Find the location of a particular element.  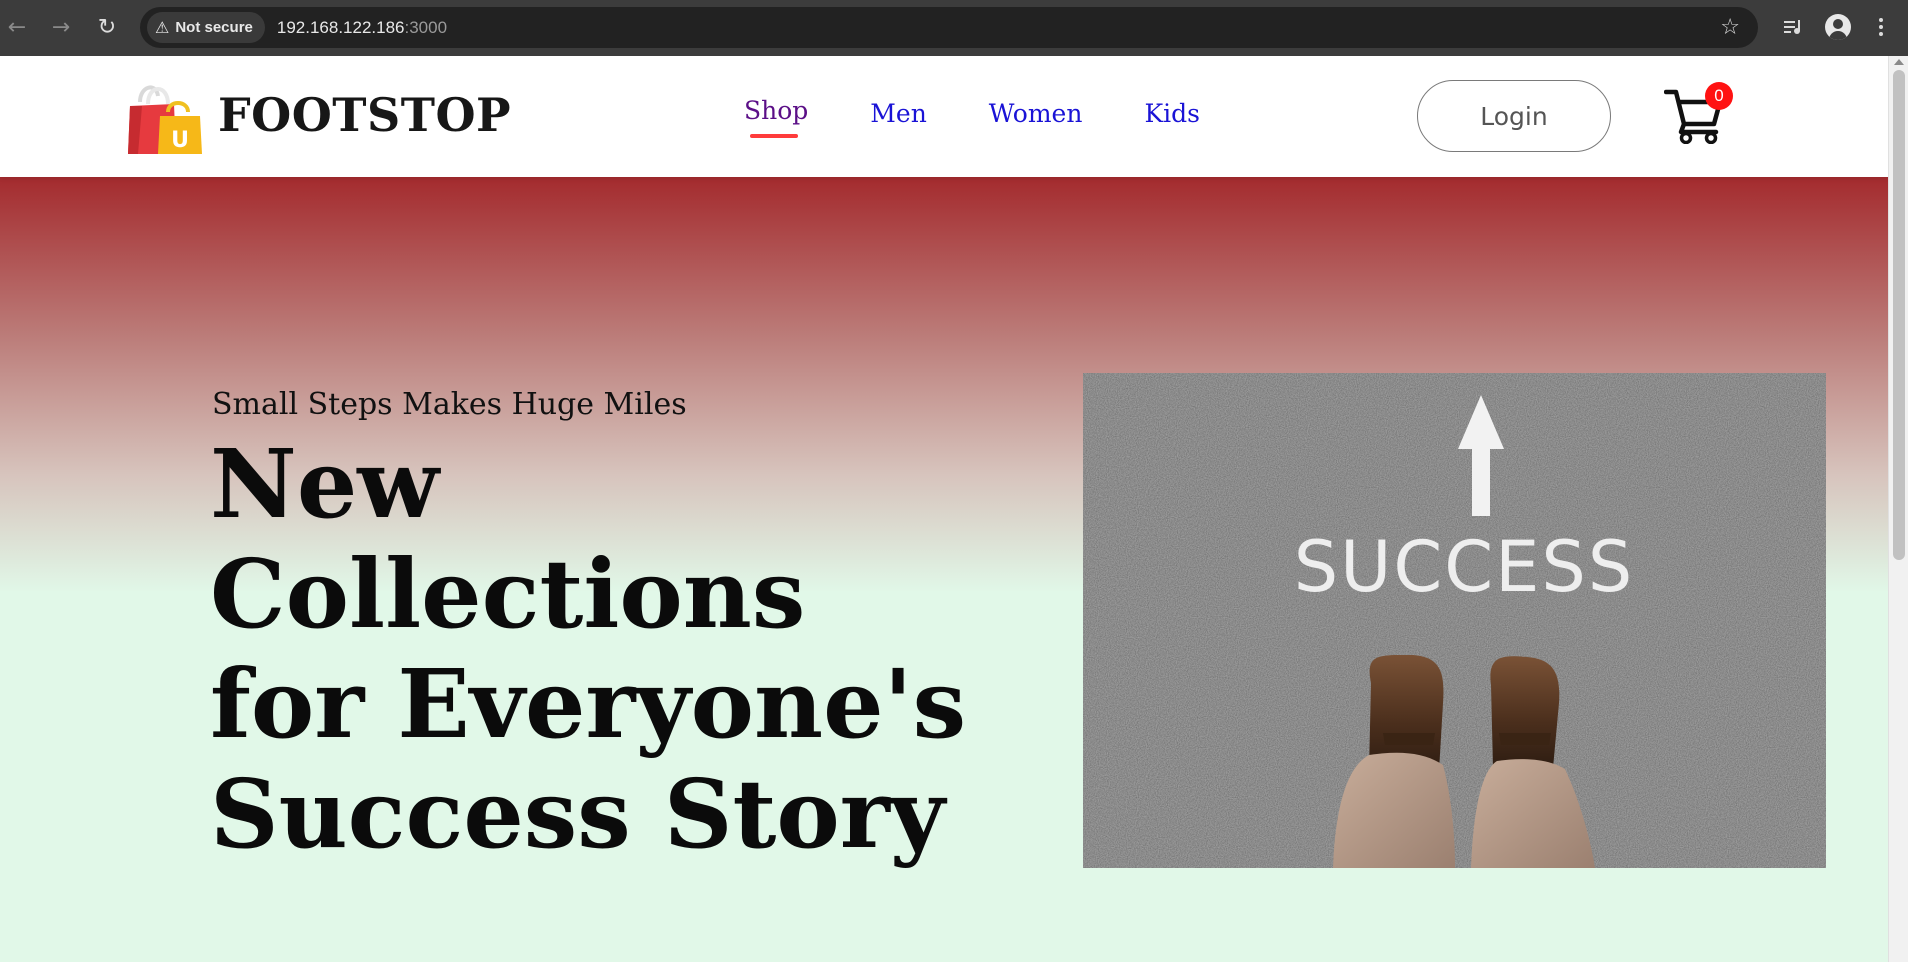

image-success-text: SUCCESS is located at coordinates (1464, 567).